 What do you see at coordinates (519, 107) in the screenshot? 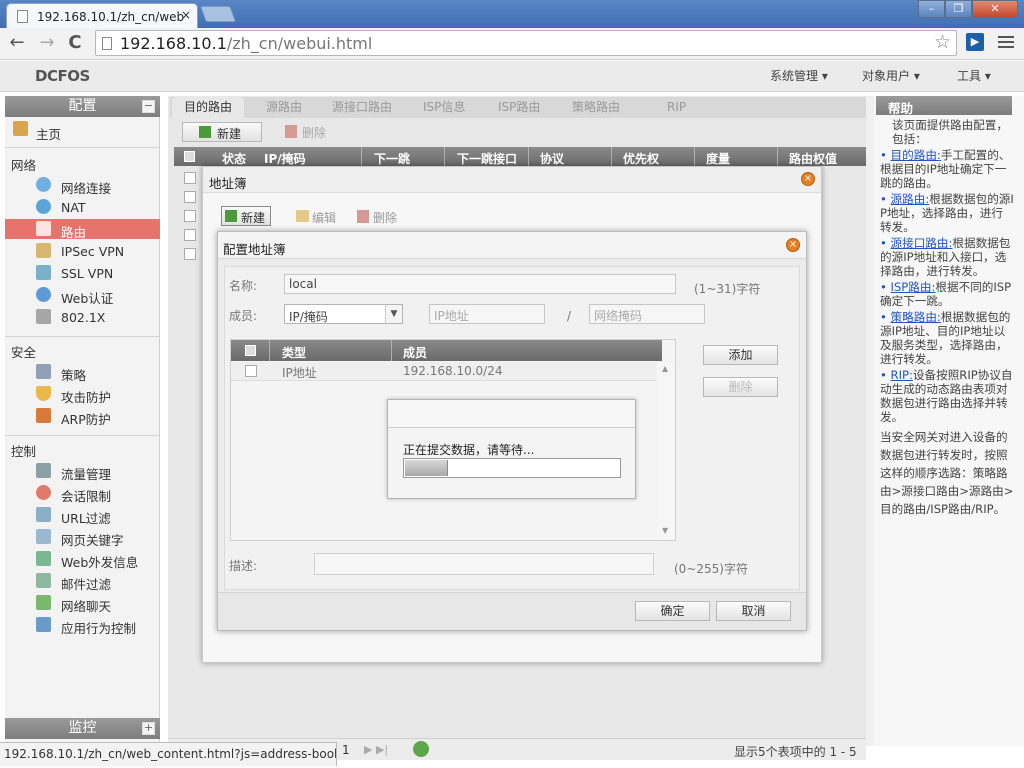
I see `tab-isp-route: ISP路由` at bounding box center [519, 107].